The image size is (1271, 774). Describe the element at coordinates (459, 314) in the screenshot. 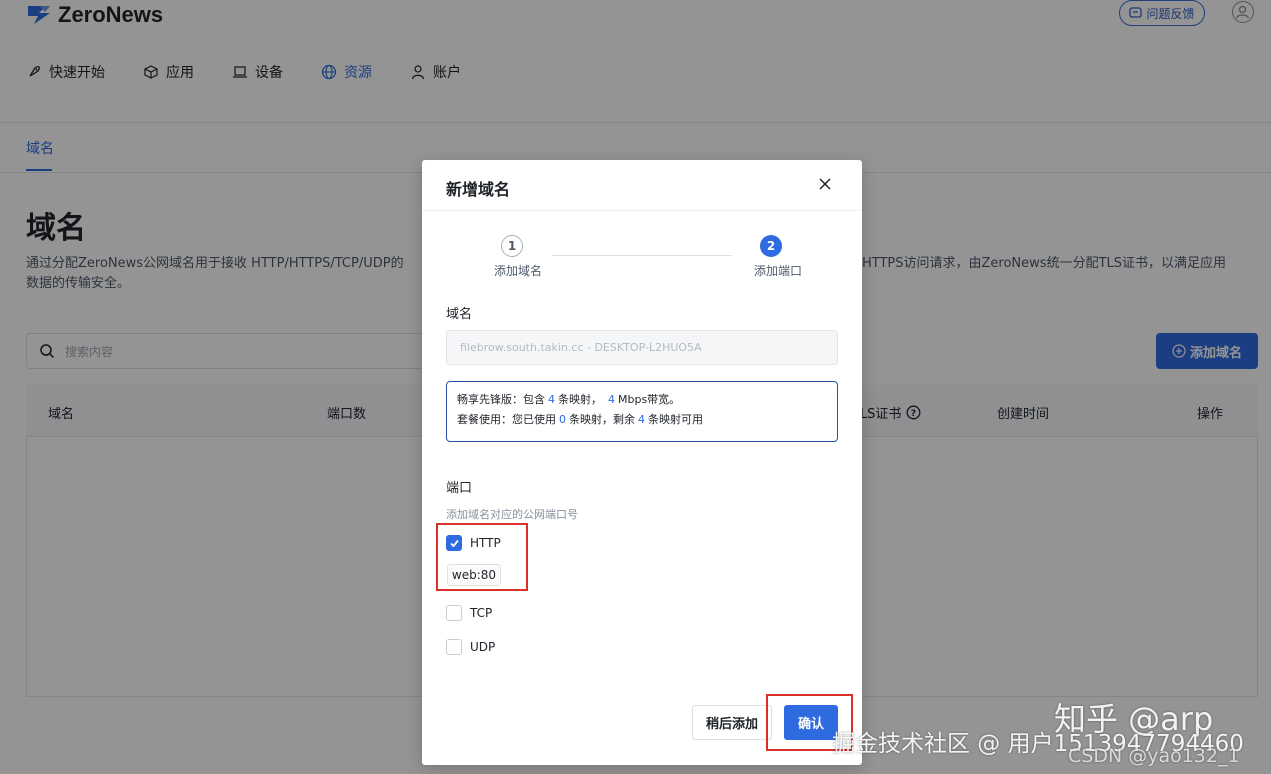

I see `domain-field-label: 域名` at that location.